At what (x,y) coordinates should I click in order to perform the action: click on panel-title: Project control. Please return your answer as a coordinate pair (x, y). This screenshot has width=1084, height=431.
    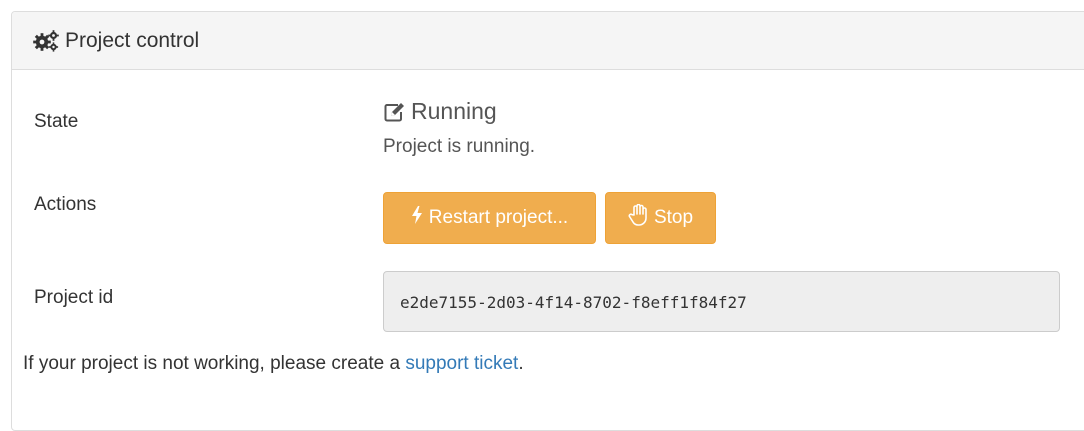
    Looking at the image, I should click on (132, 40).